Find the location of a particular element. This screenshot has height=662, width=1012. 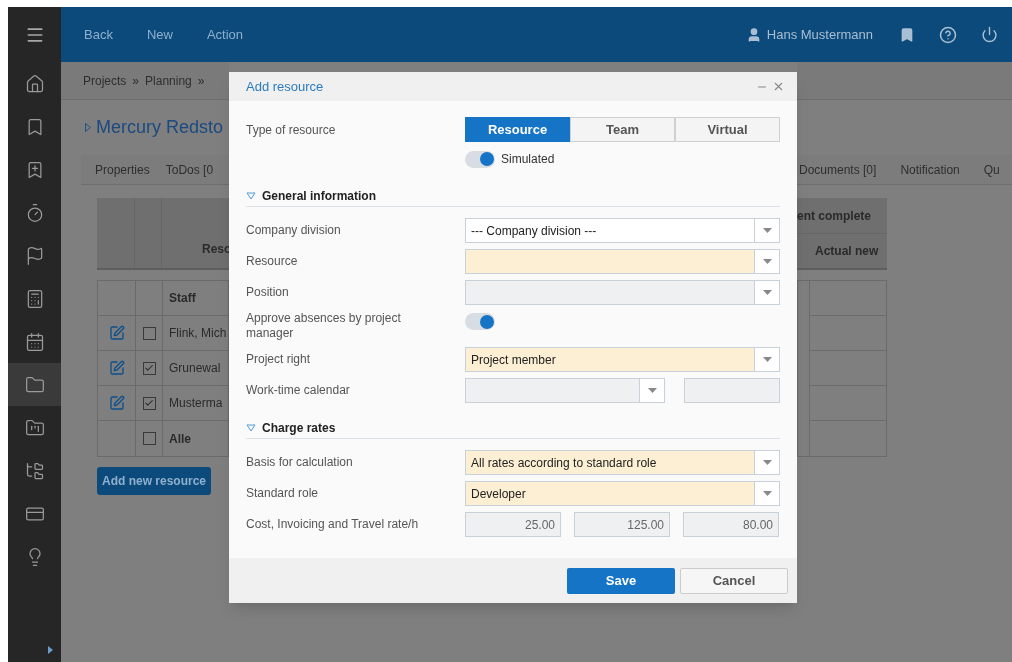

top-menu-item: Action is located at coordinates (225, 34).